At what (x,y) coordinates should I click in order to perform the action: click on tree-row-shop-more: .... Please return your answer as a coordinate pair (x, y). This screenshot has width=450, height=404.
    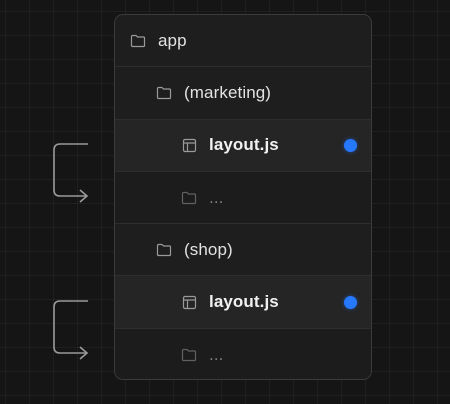
    Looking at the image, I should click on (243, 353).